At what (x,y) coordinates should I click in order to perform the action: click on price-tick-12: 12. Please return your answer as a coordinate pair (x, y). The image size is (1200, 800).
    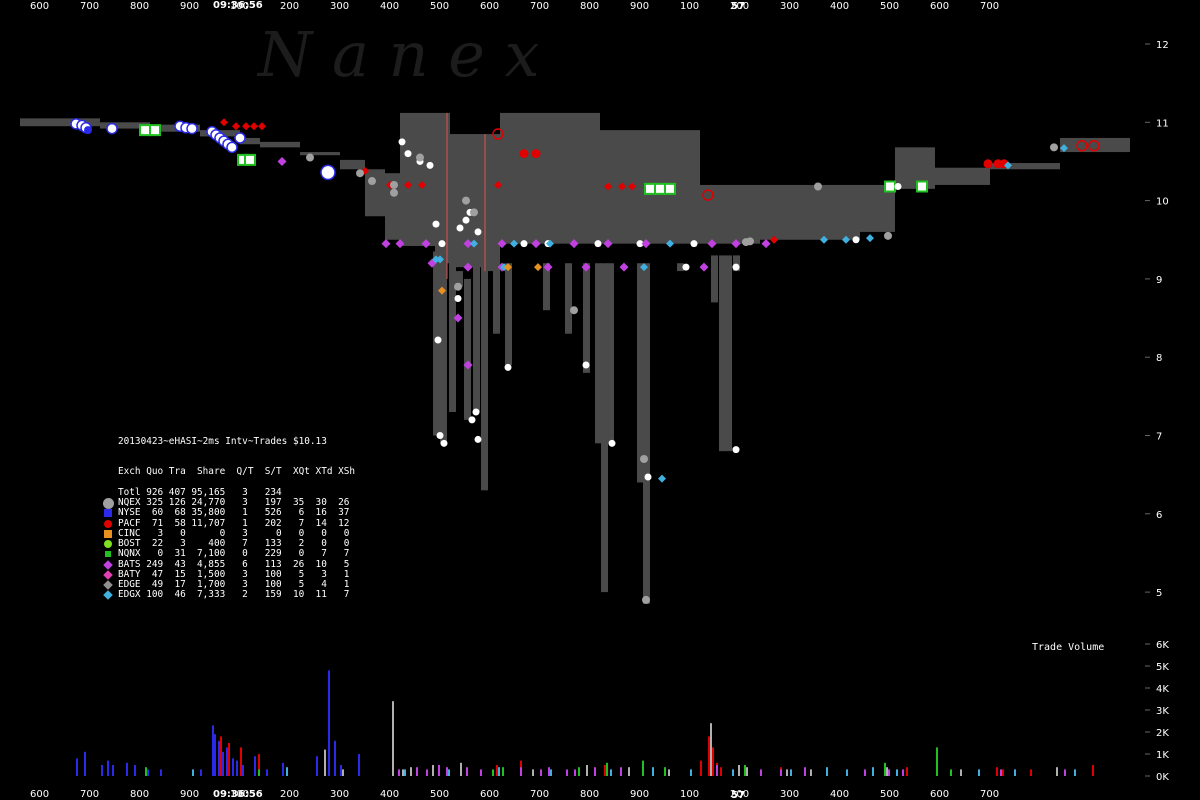
    Looking at the image, I should click on (1162, 45).